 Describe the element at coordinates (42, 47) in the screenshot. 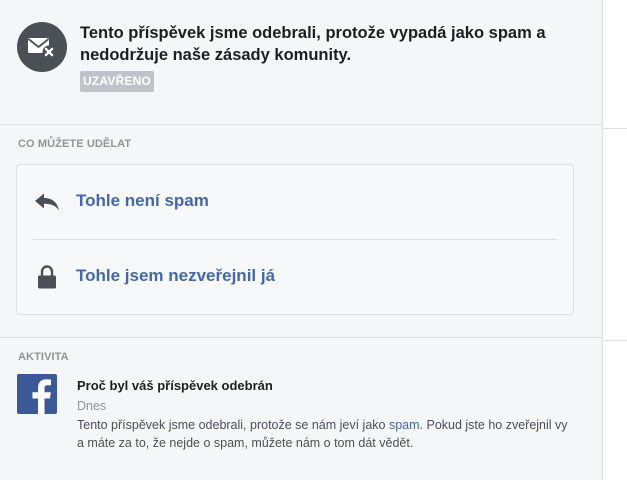

I see `mail-blocked-icon` at that location.